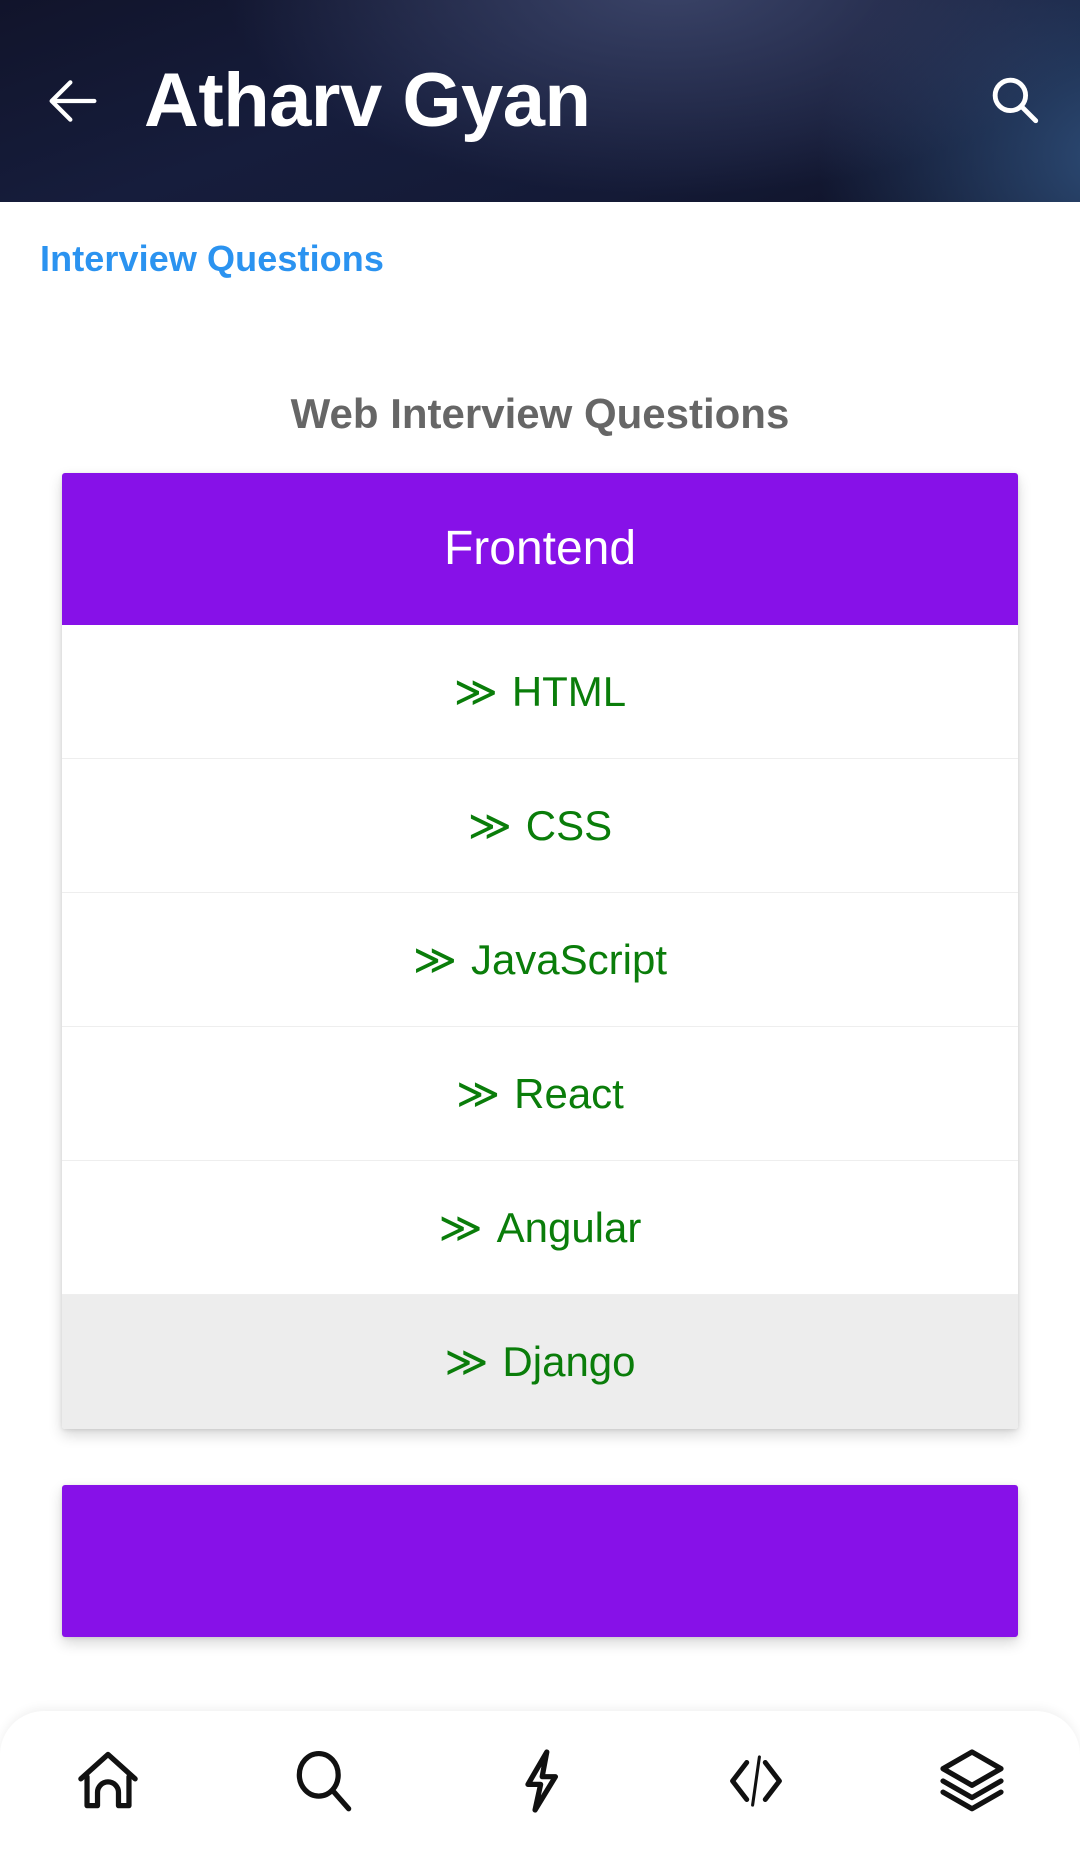 The width and height of the screenshot is (1080, 1851). Describe the element at coordinates (569, 1093) in the screenshot. I see `list-item-label: React` at that location.